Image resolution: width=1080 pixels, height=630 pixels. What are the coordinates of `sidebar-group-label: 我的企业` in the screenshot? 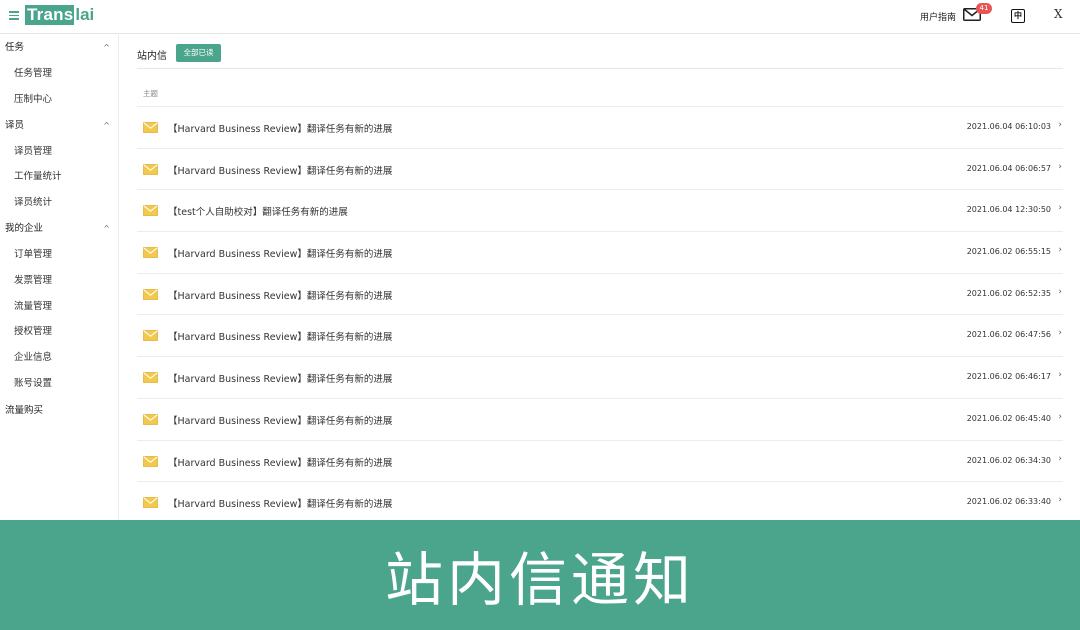 It's located at (24, 228).